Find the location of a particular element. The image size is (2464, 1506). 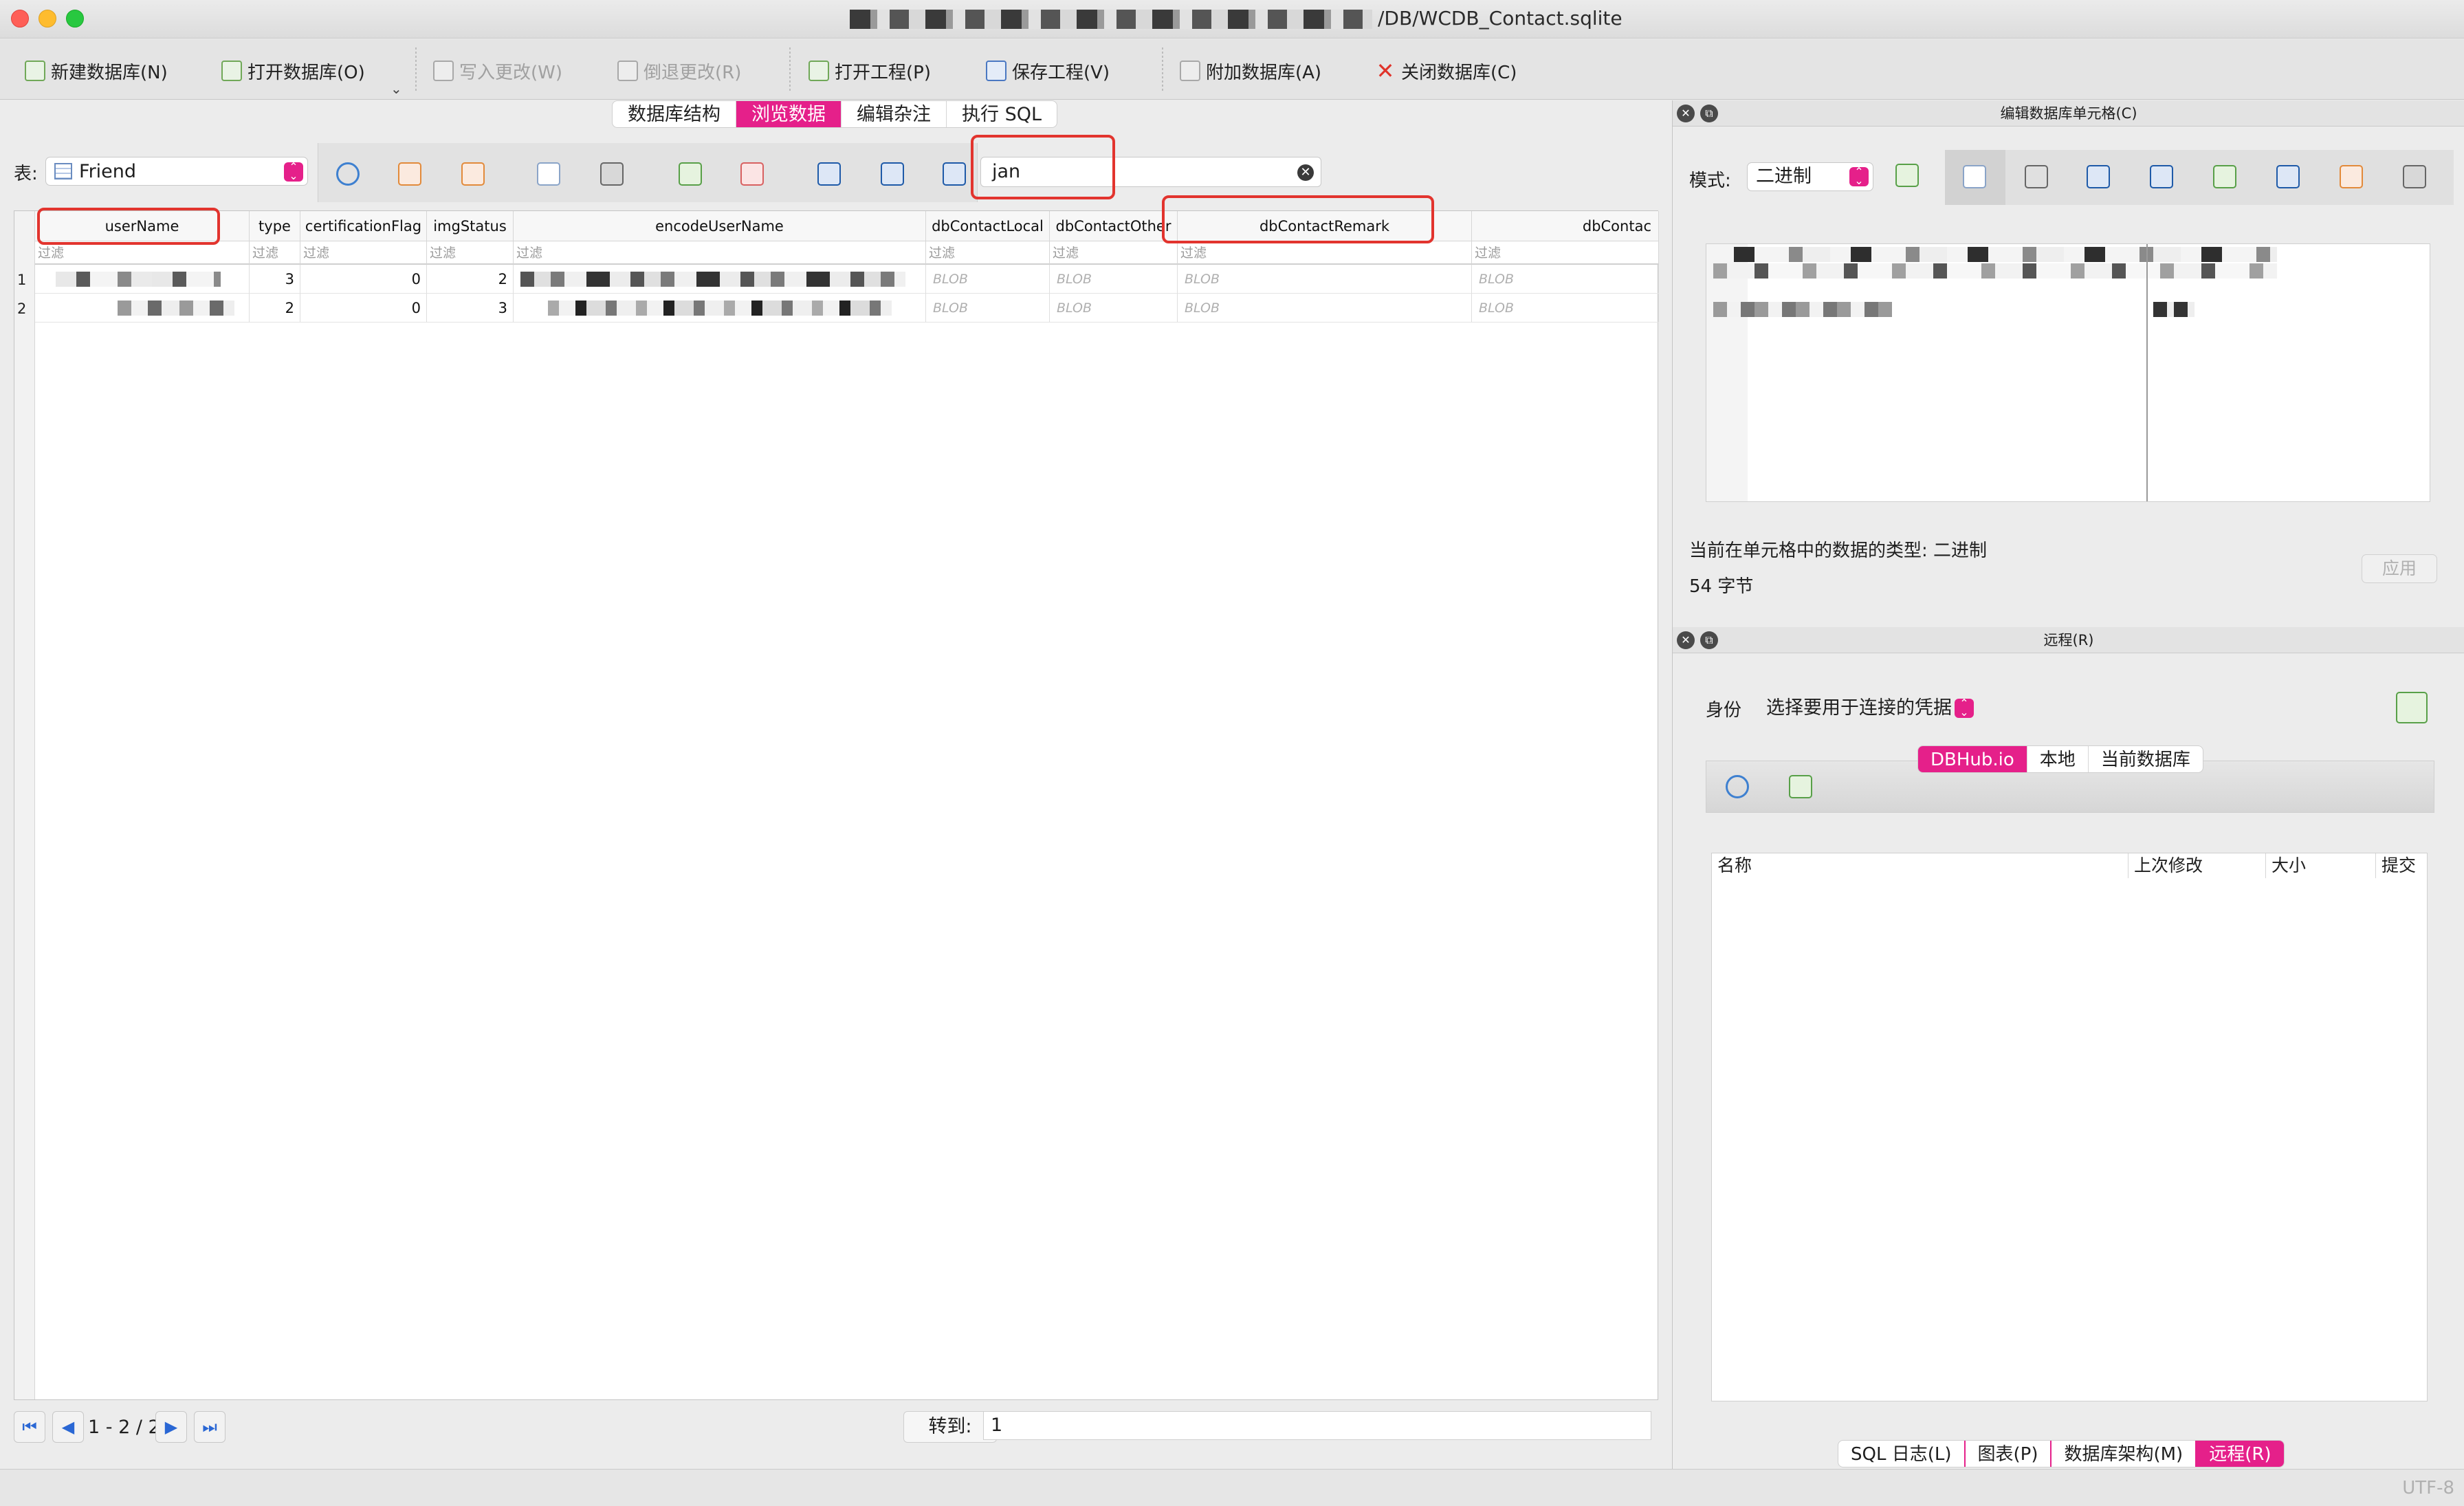

filter-cell-dbContactOther: 过滤 is located at coordinates (1114, 253).